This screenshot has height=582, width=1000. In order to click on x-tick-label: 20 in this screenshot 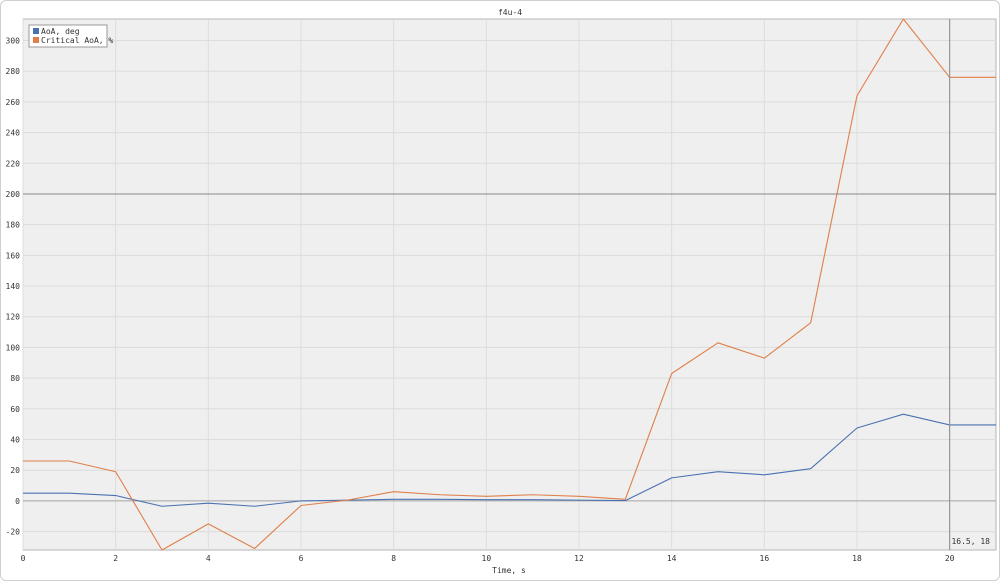, I will do `click(950, 558)`.